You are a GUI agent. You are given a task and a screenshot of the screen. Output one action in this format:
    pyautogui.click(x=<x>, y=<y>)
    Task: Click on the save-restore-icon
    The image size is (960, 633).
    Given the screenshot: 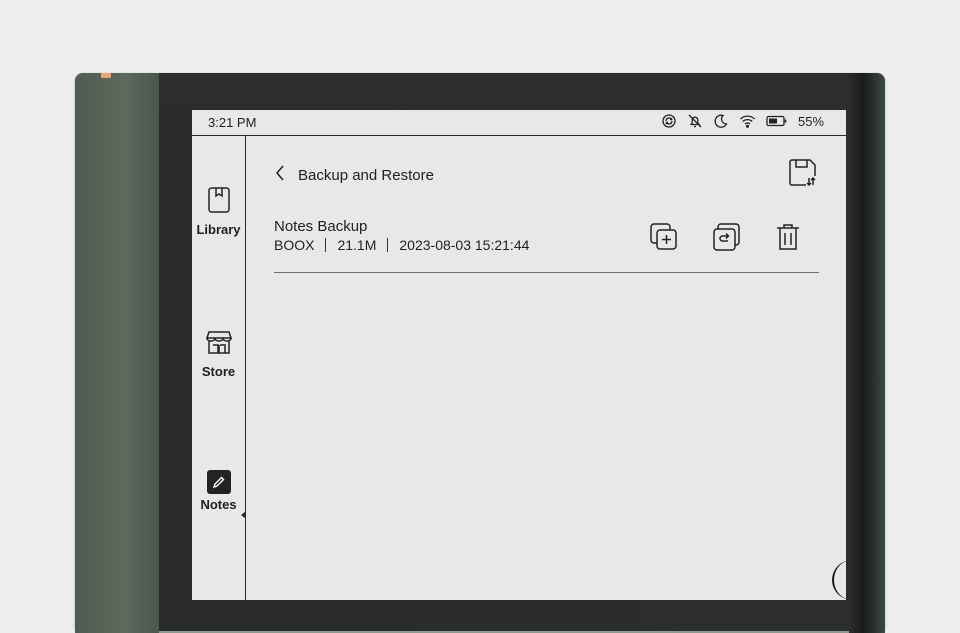 What is the action you would take?
    pyautogui.click(x=803, y=175)
    